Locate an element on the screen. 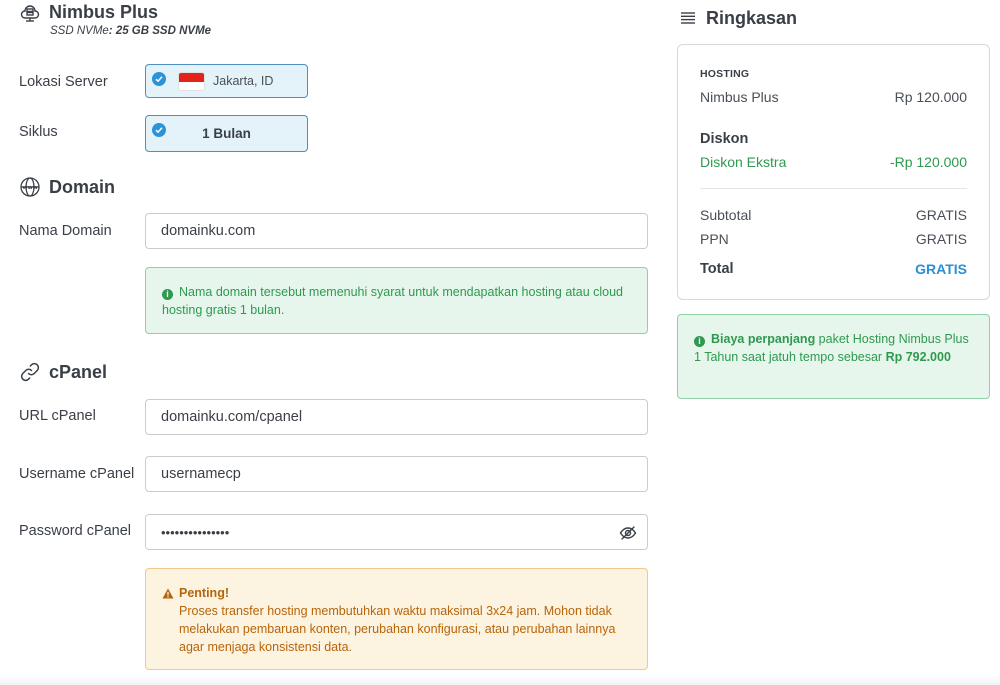 Image resolution: width=1000 pixels, height=685 pixels. discount-header: Diskon is located at coordinates (833, 139).